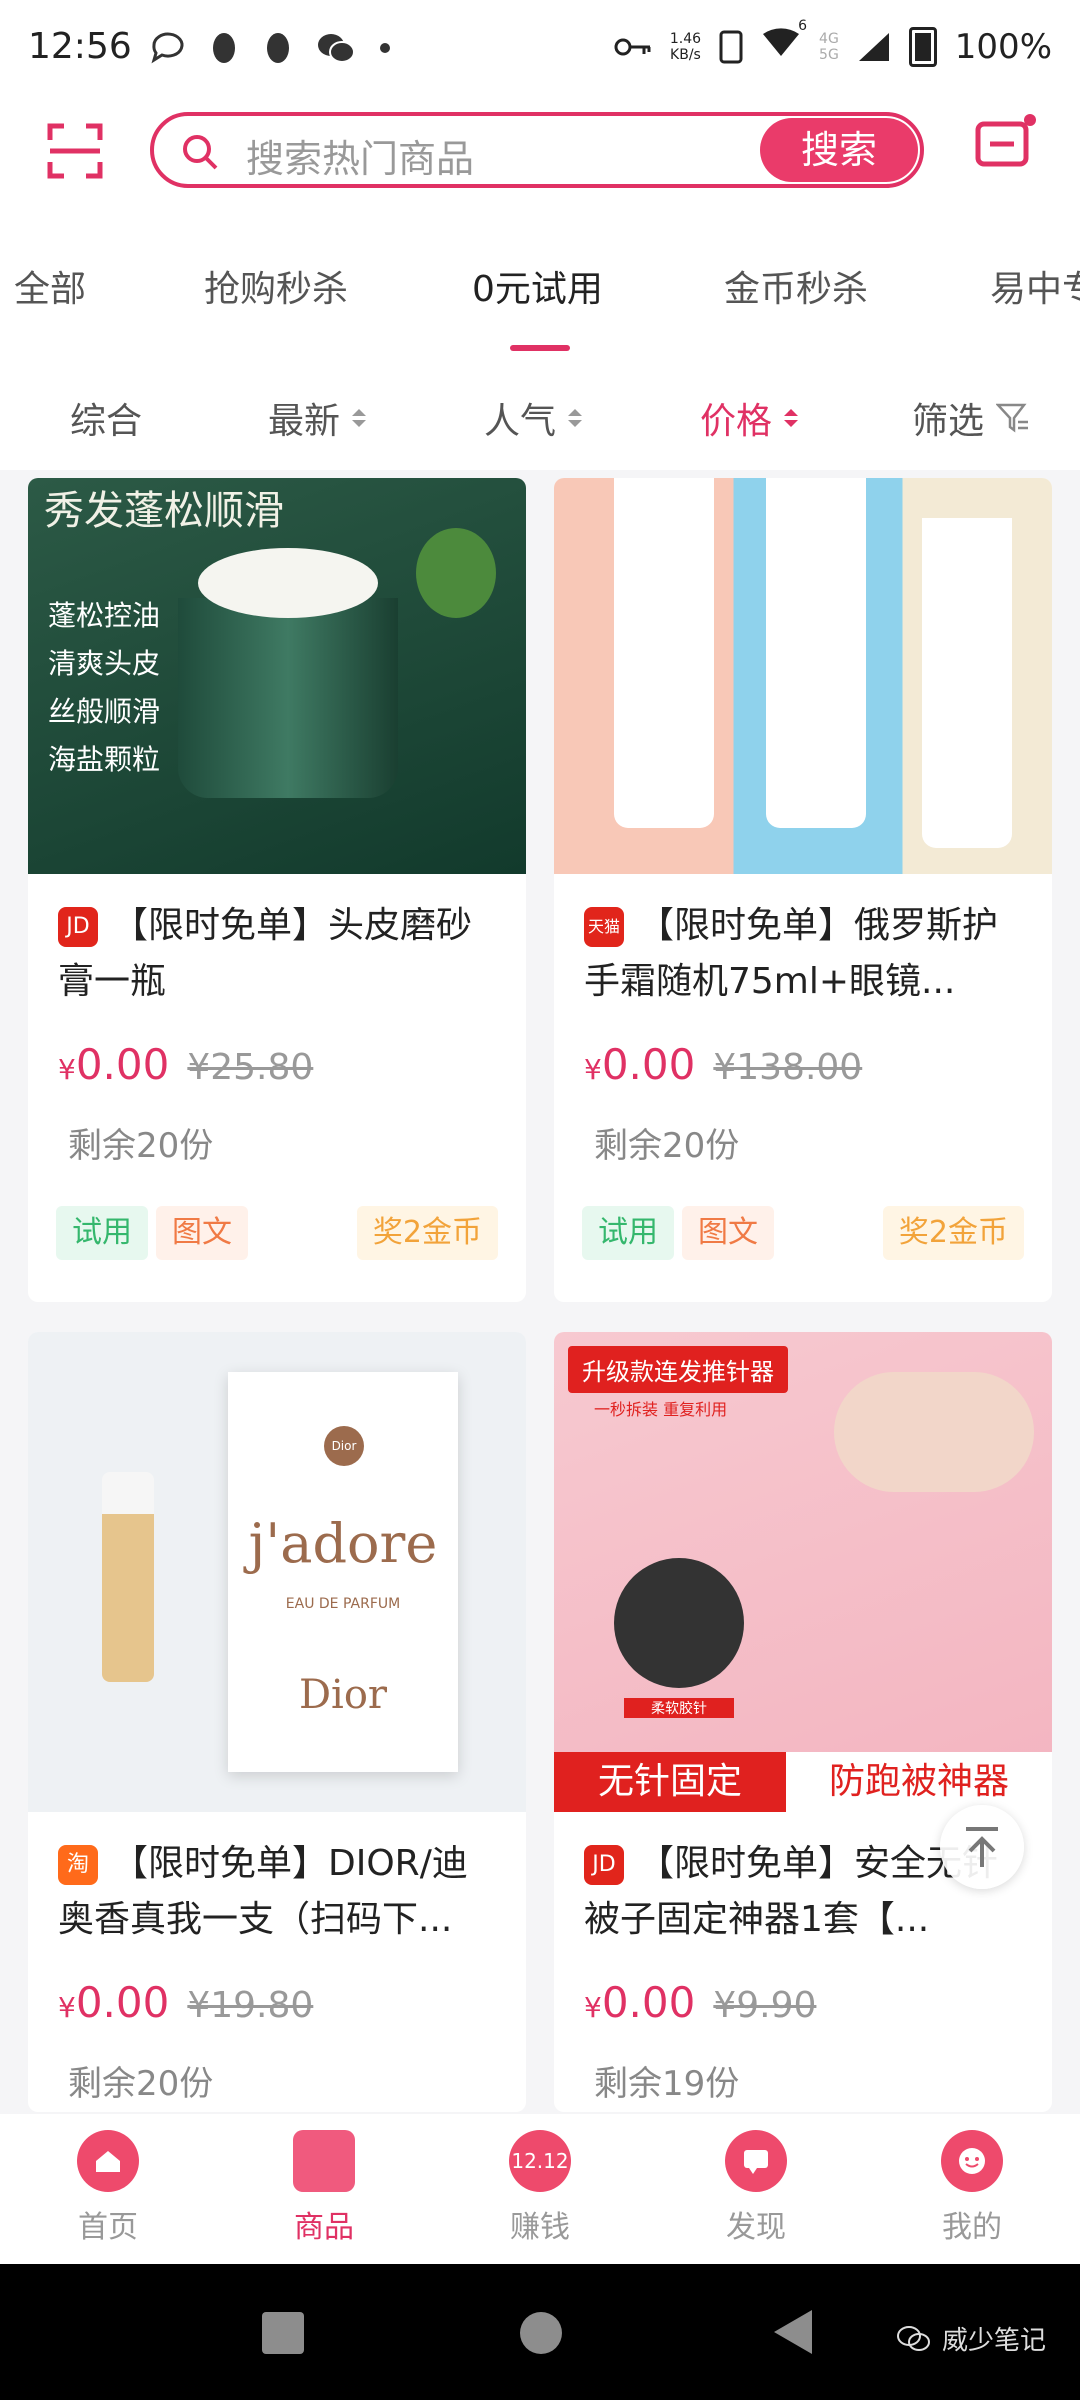 Image resolution: width=1080 pixels, height=2400 pixels. Describe the element at coordinates (108, 2161) in the screenshot. I see `home-icon` at that location.